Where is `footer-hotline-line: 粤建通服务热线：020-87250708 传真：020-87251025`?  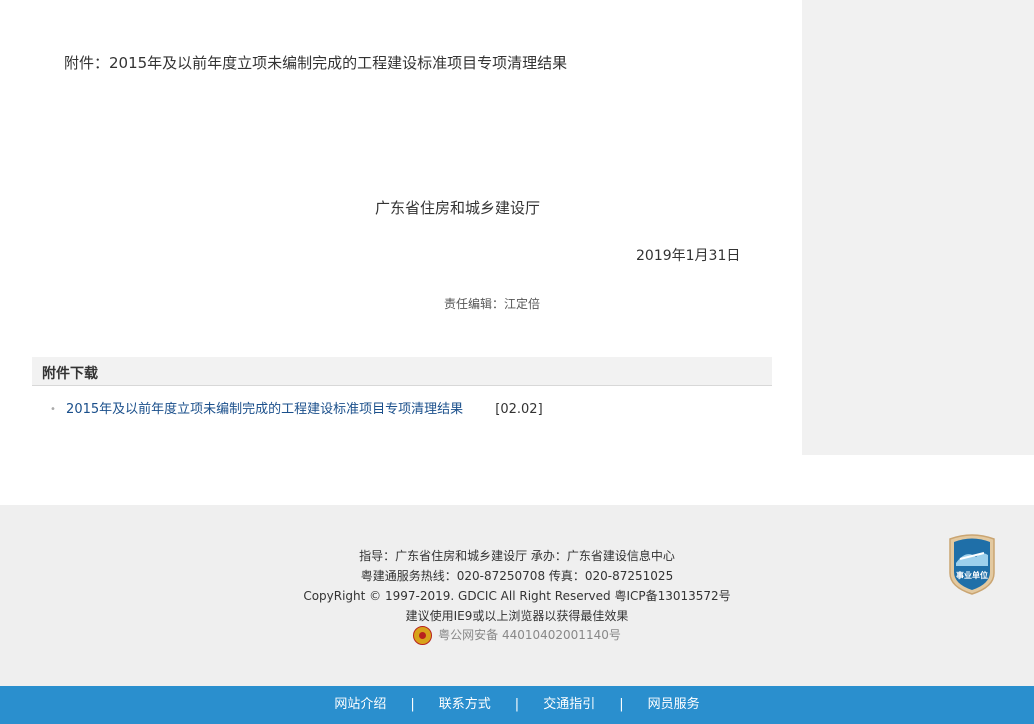
footer-hotline-line: 粤建通服务热线：020-87250708 传真：020-87251025 is located at coordinates (517, 576).